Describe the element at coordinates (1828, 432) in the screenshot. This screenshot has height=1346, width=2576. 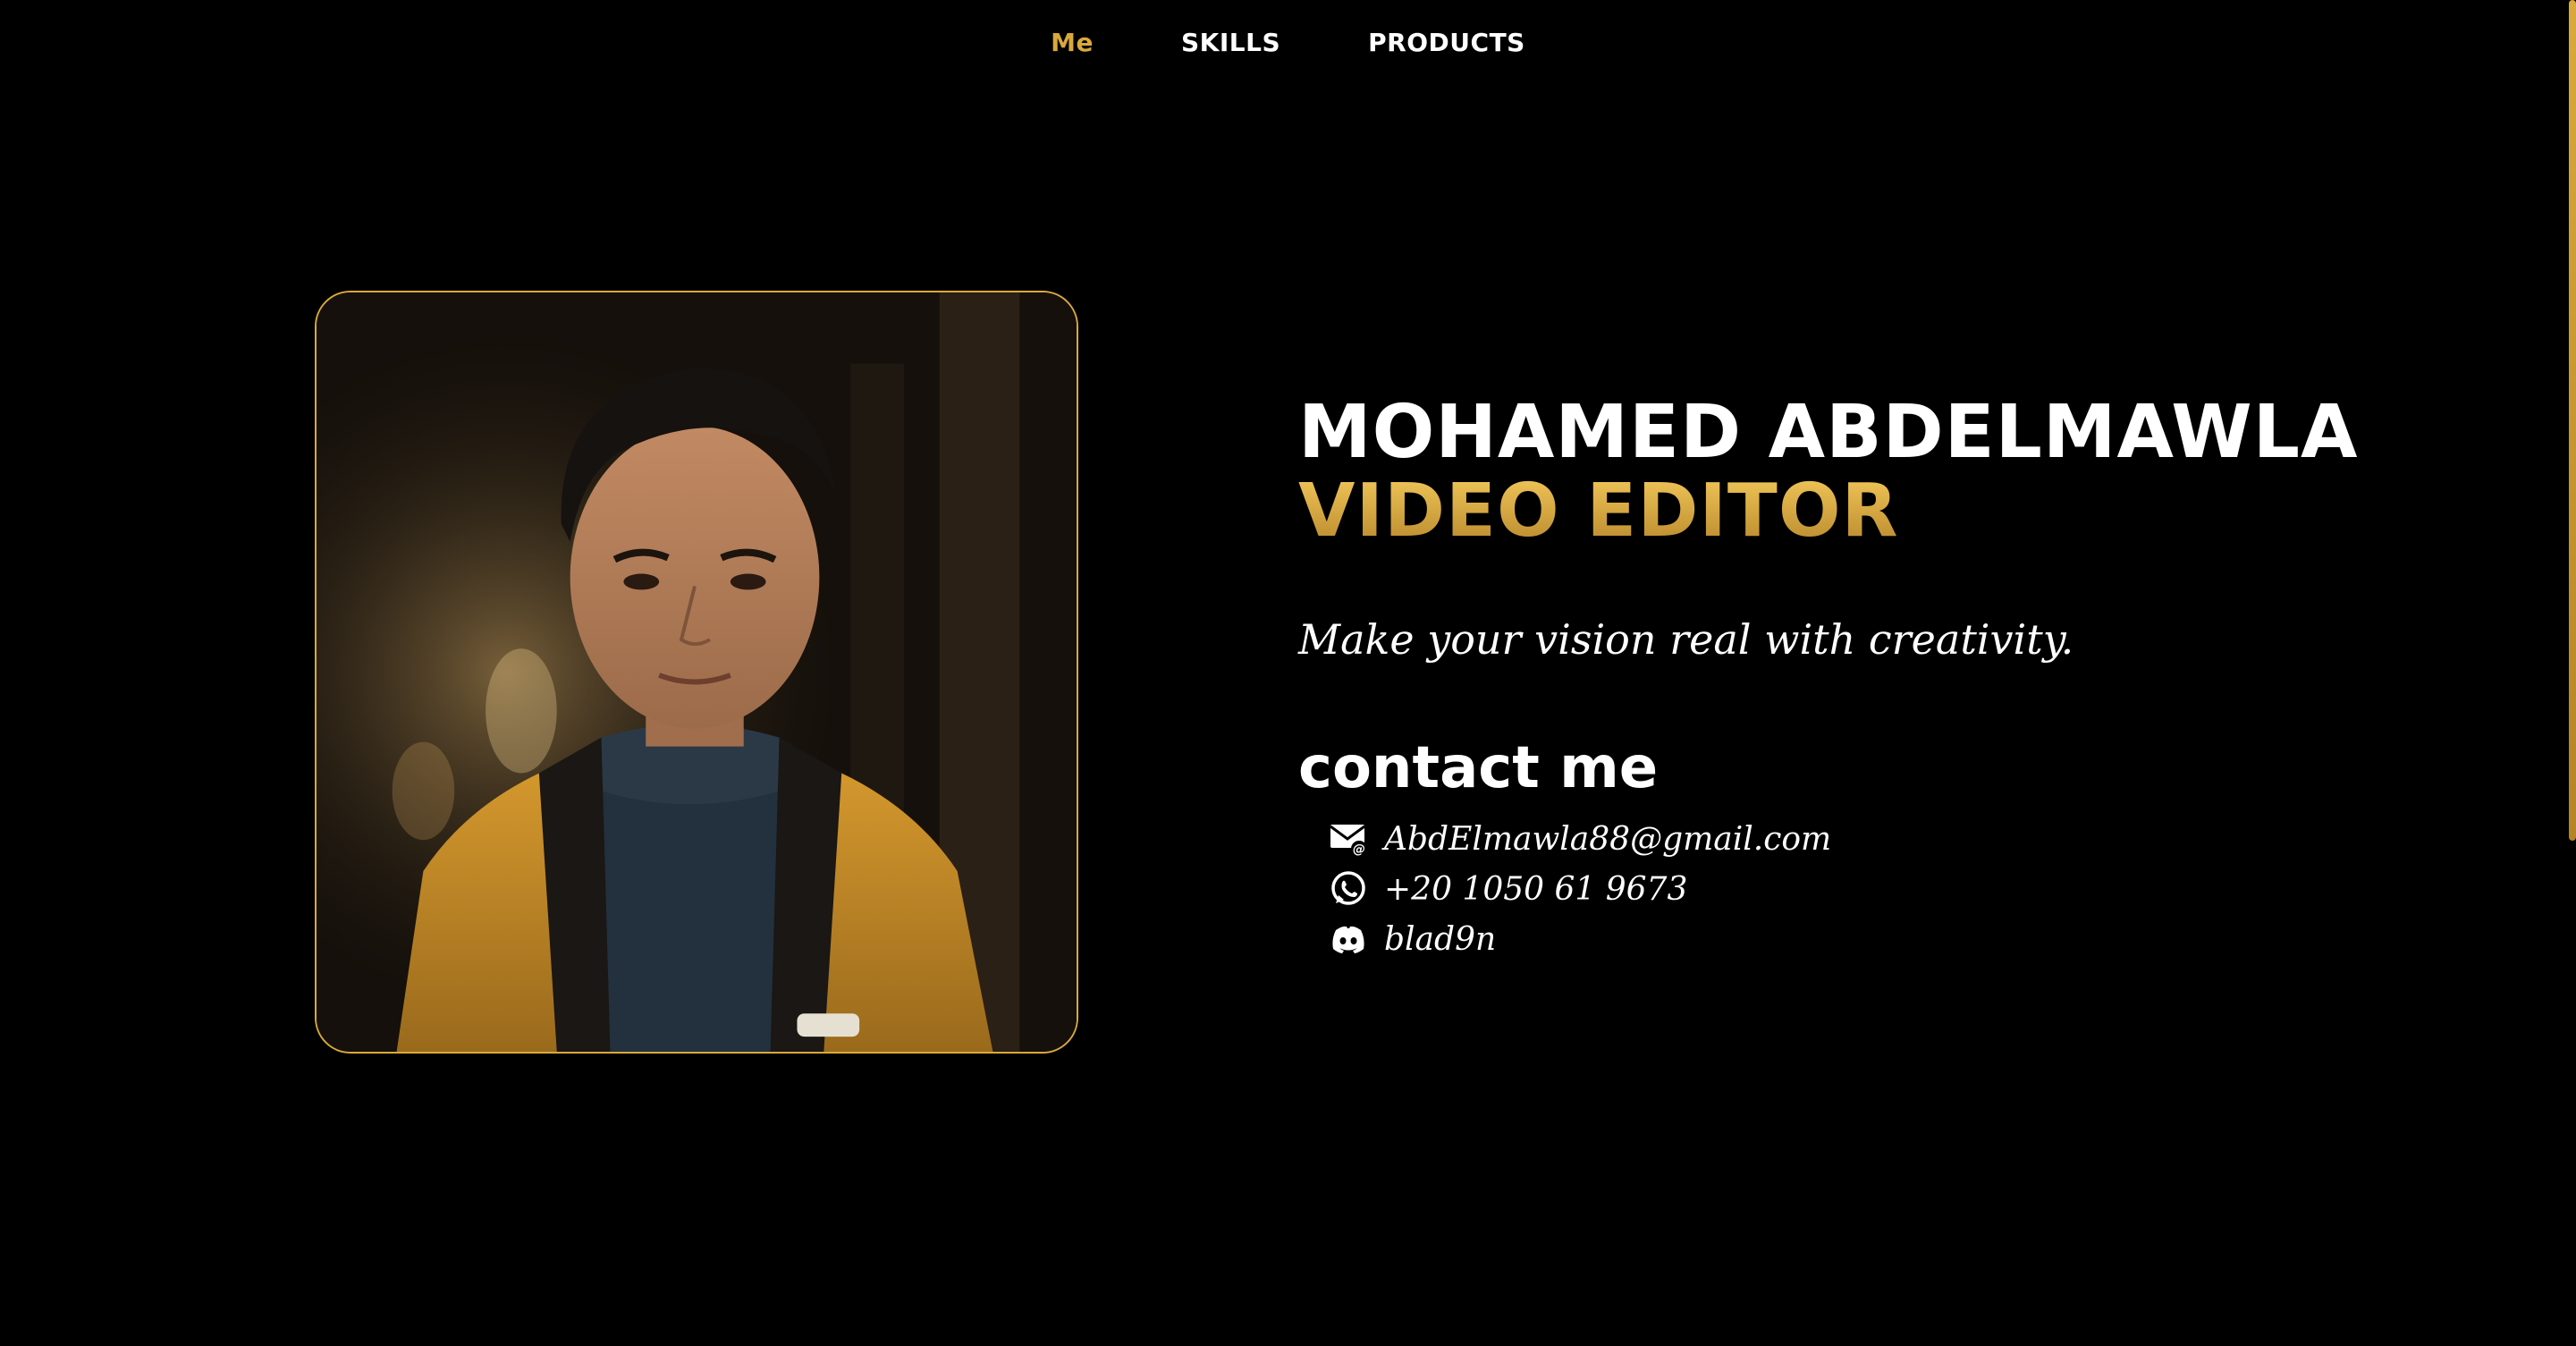
I see `profile-name: MOHAMED ABDELMAWLA` at that location.